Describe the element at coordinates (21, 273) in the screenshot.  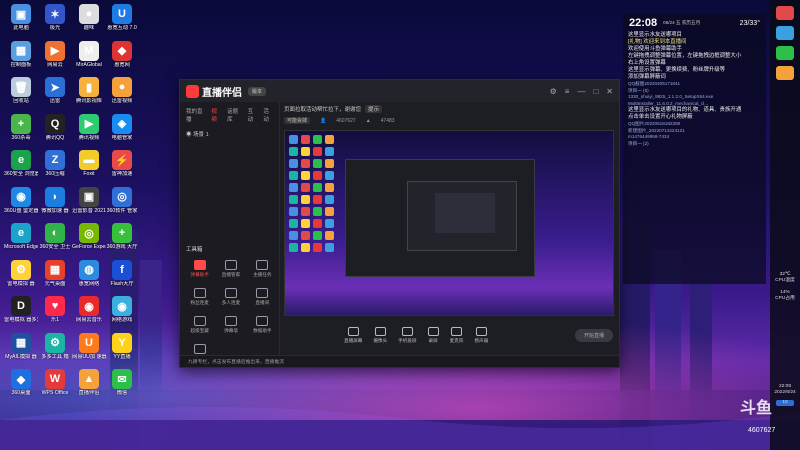
I see `desktop-icon: ⚙ 雷电模拟 器` at that location.